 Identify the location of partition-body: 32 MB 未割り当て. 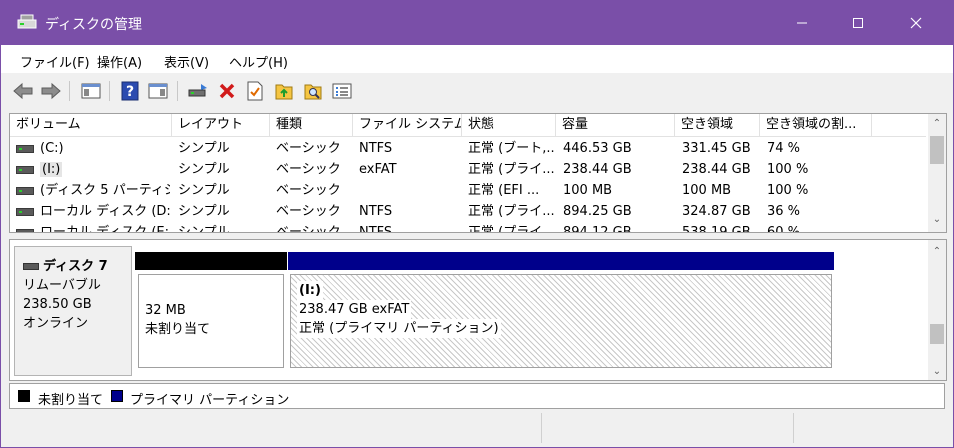
(211, 321).